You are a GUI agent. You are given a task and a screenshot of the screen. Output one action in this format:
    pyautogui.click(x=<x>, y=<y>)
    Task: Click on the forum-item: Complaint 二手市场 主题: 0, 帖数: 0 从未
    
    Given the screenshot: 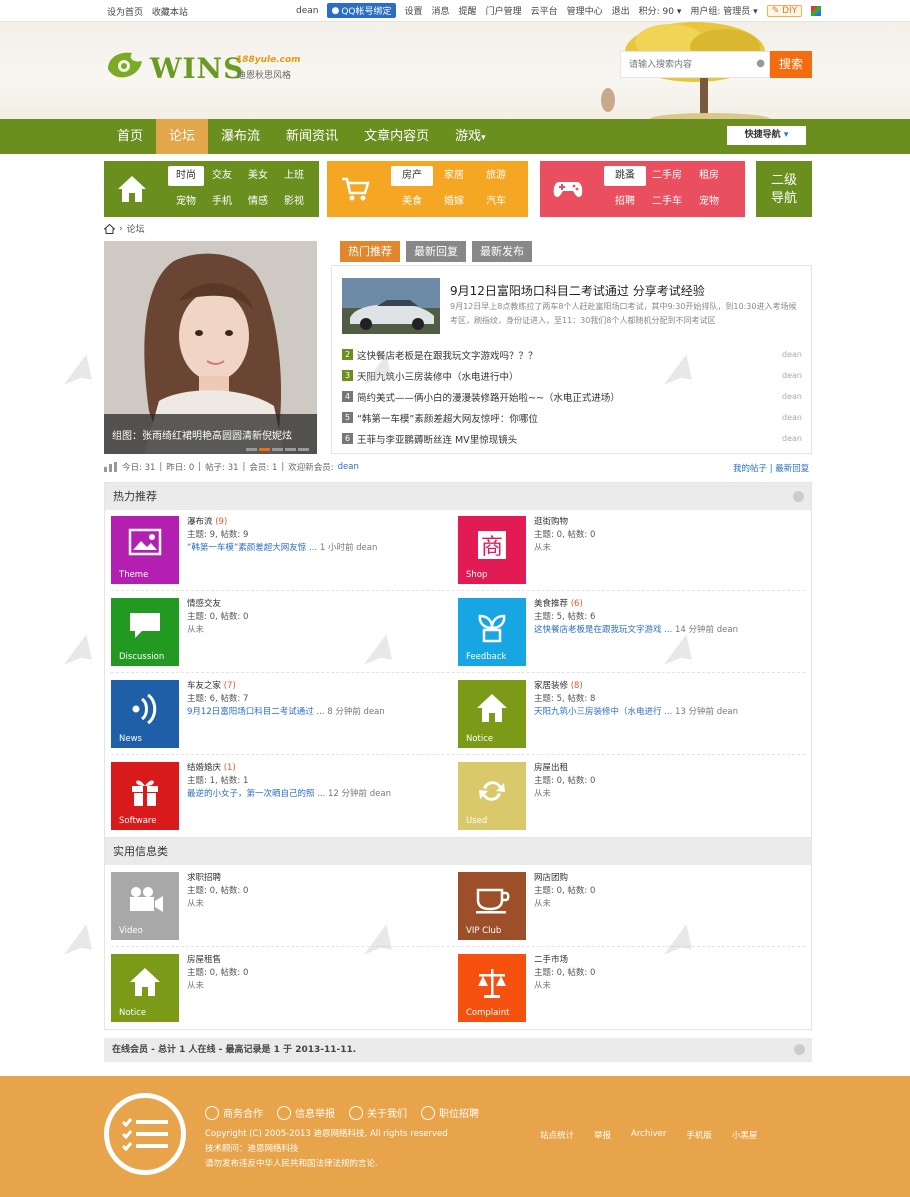 What is the action you would take?
    pyautogui.click(x=623, y=988)
    